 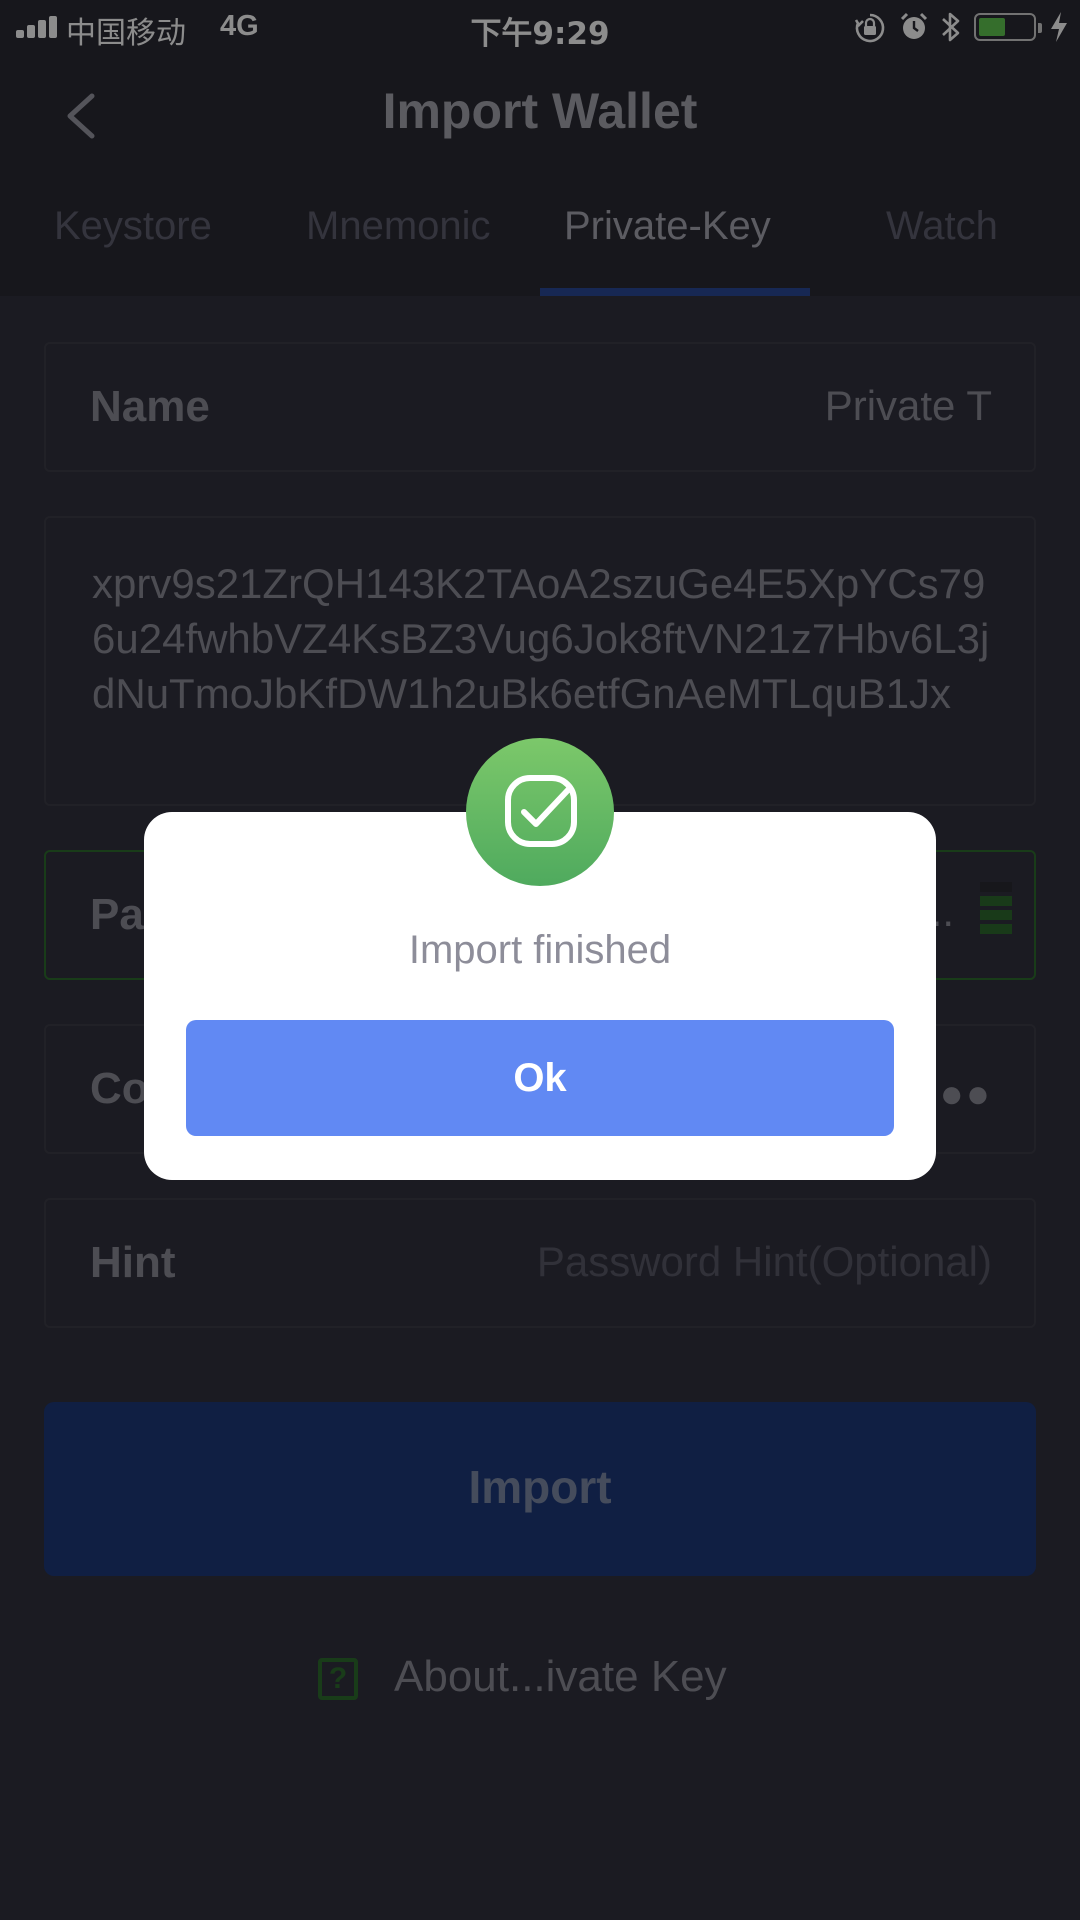 I want to click on success-badge, so click(x=540, y=812).